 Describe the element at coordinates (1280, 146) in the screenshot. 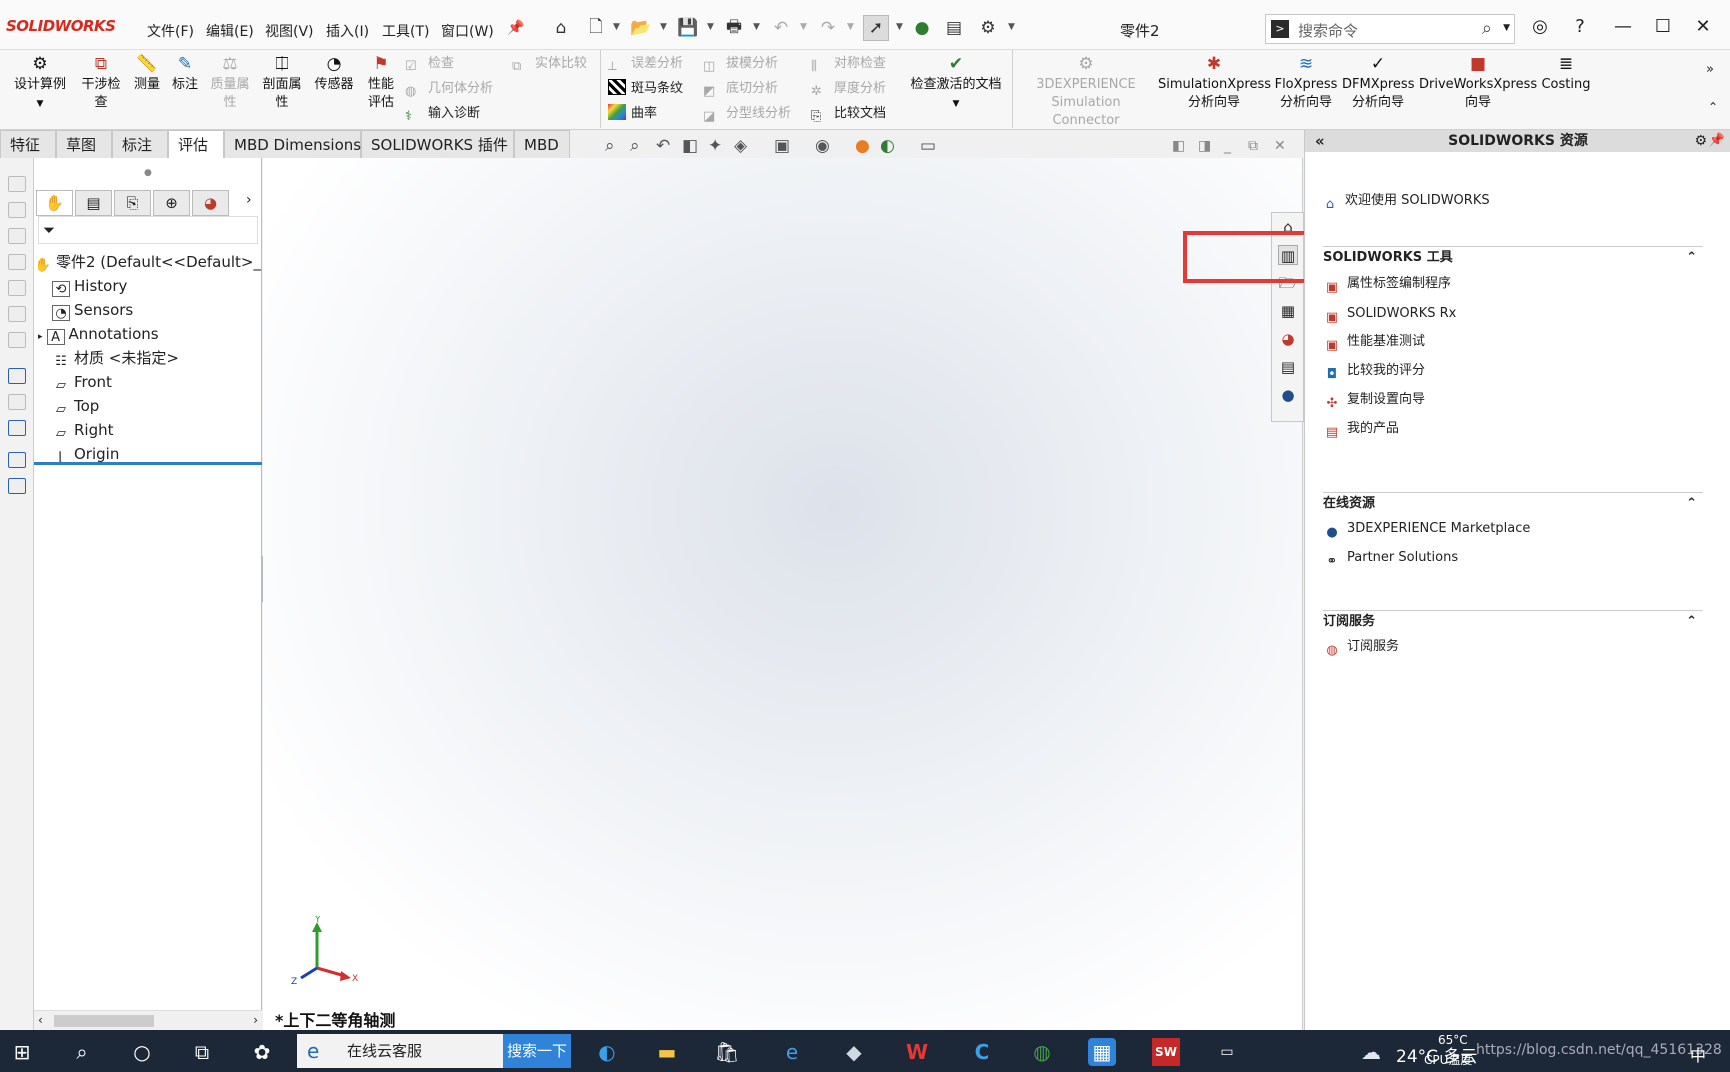

I see `viewport-close-icon: ✕` at that location.